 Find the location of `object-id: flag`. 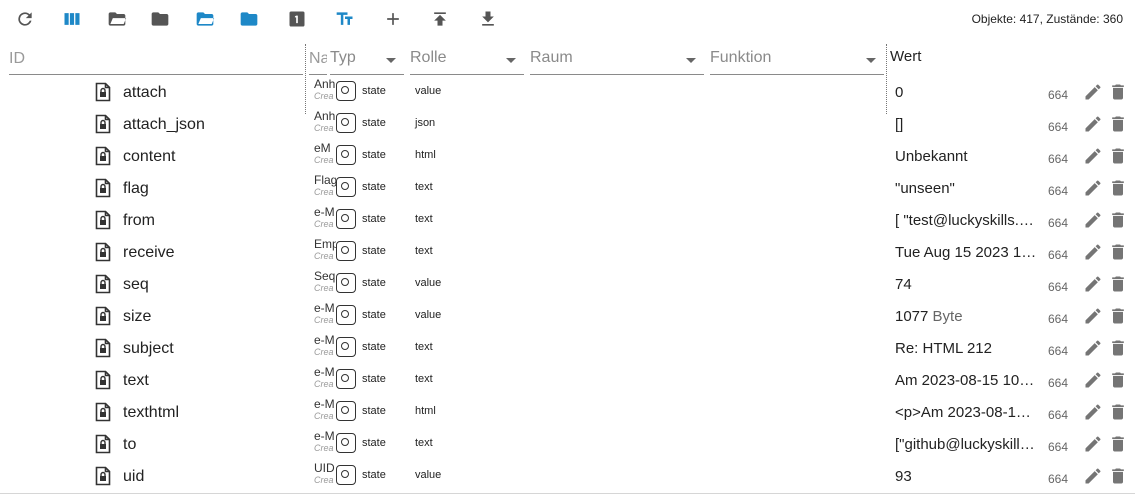

object-id: flag is located at coordinates (136, 188).